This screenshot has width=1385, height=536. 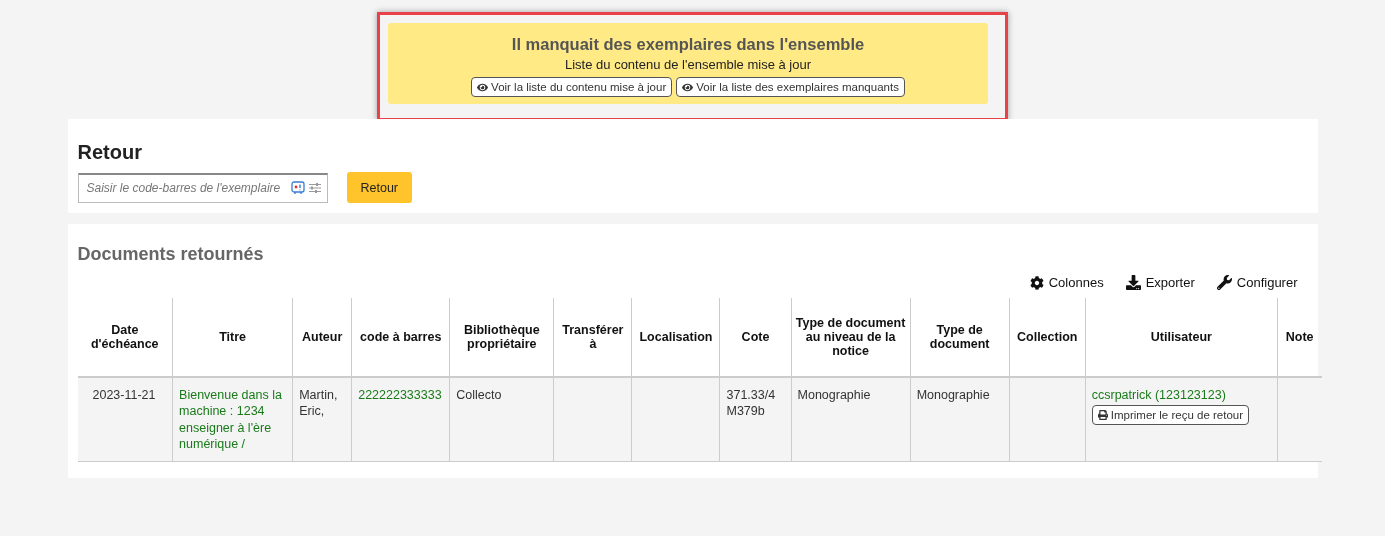 What do you see at coordinates (202, 187) in the screenshot?
I see `barcode-field: Saisir le code-barres de l'exemplaire` at bounding box center [202, 187].